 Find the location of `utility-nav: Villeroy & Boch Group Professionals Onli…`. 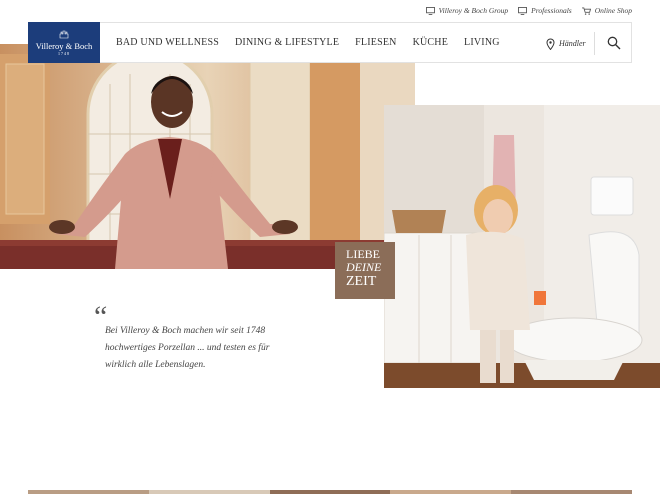

utility-nav: Villeroy & Boch Group Professionals Onli… is located at coordinates (528, 10).